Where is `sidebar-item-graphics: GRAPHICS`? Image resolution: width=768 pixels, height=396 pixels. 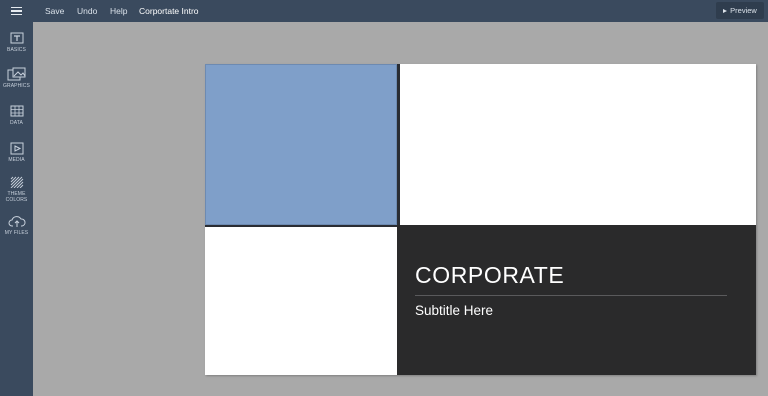 sidebar-item-graphics: GRAPHICS is located at coordinates (16, 83).